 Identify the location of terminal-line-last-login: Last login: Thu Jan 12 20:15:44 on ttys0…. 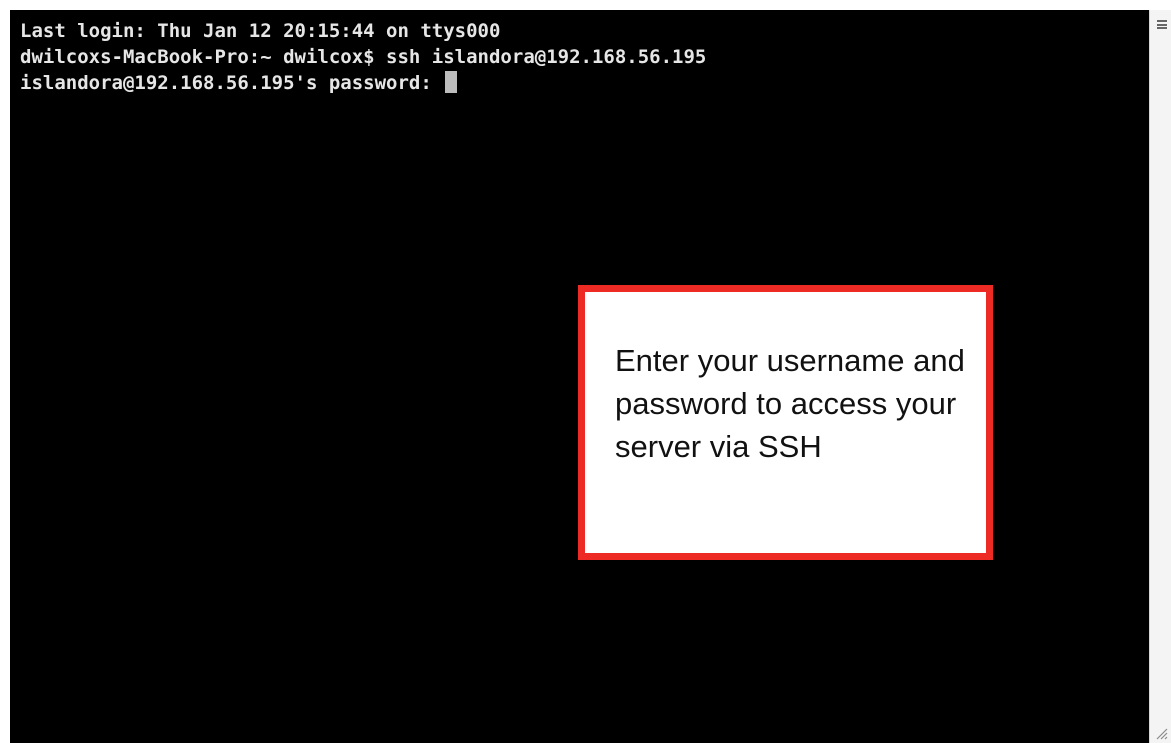
(260, 31).